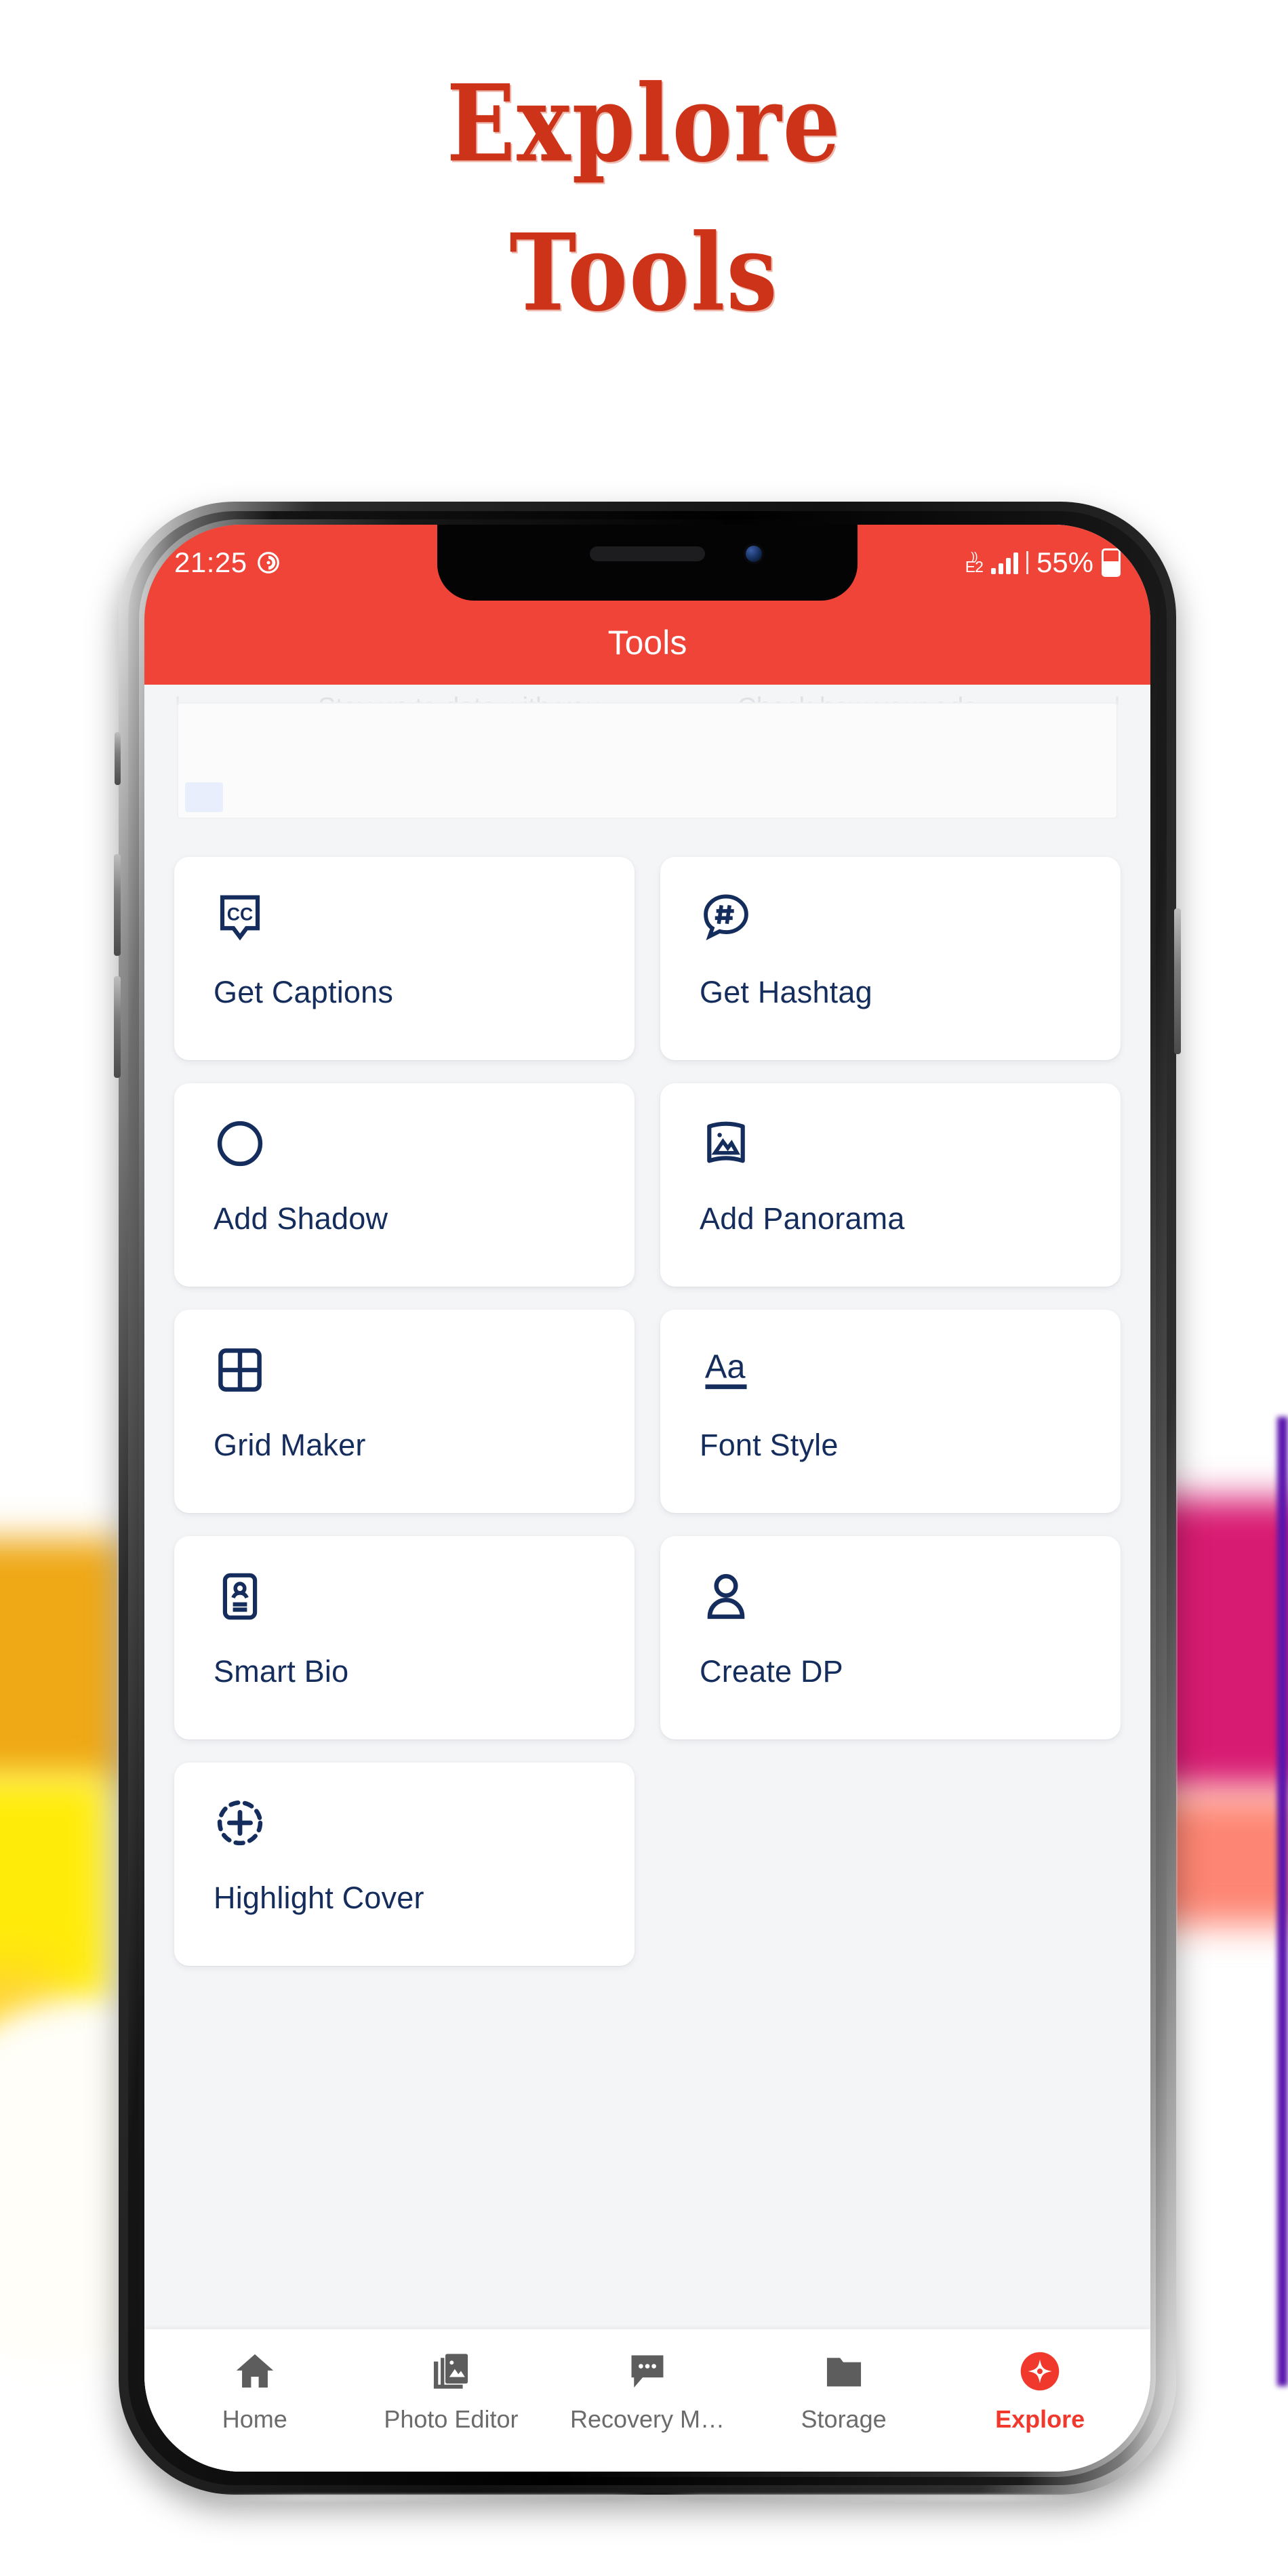 The image size is (1288, 2576). What do you see at coordinates (290, 1445) in the screenshot?
I see `tool-card-label: Grid Maker` at bounding box center [290, 1445].